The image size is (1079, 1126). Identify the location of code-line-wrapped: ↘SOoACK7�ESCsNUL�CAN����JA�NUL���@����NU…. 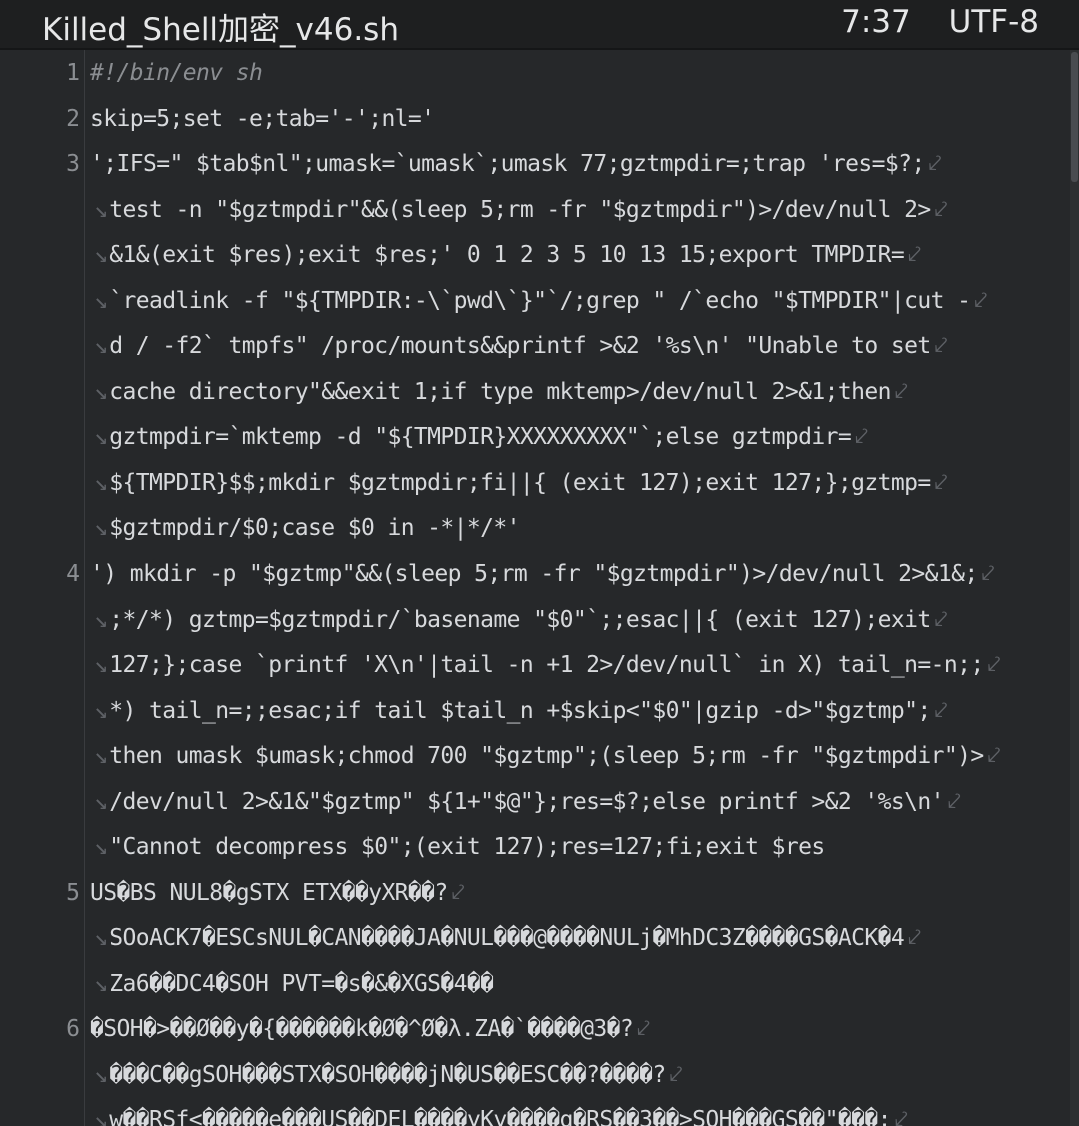
(532, 938).